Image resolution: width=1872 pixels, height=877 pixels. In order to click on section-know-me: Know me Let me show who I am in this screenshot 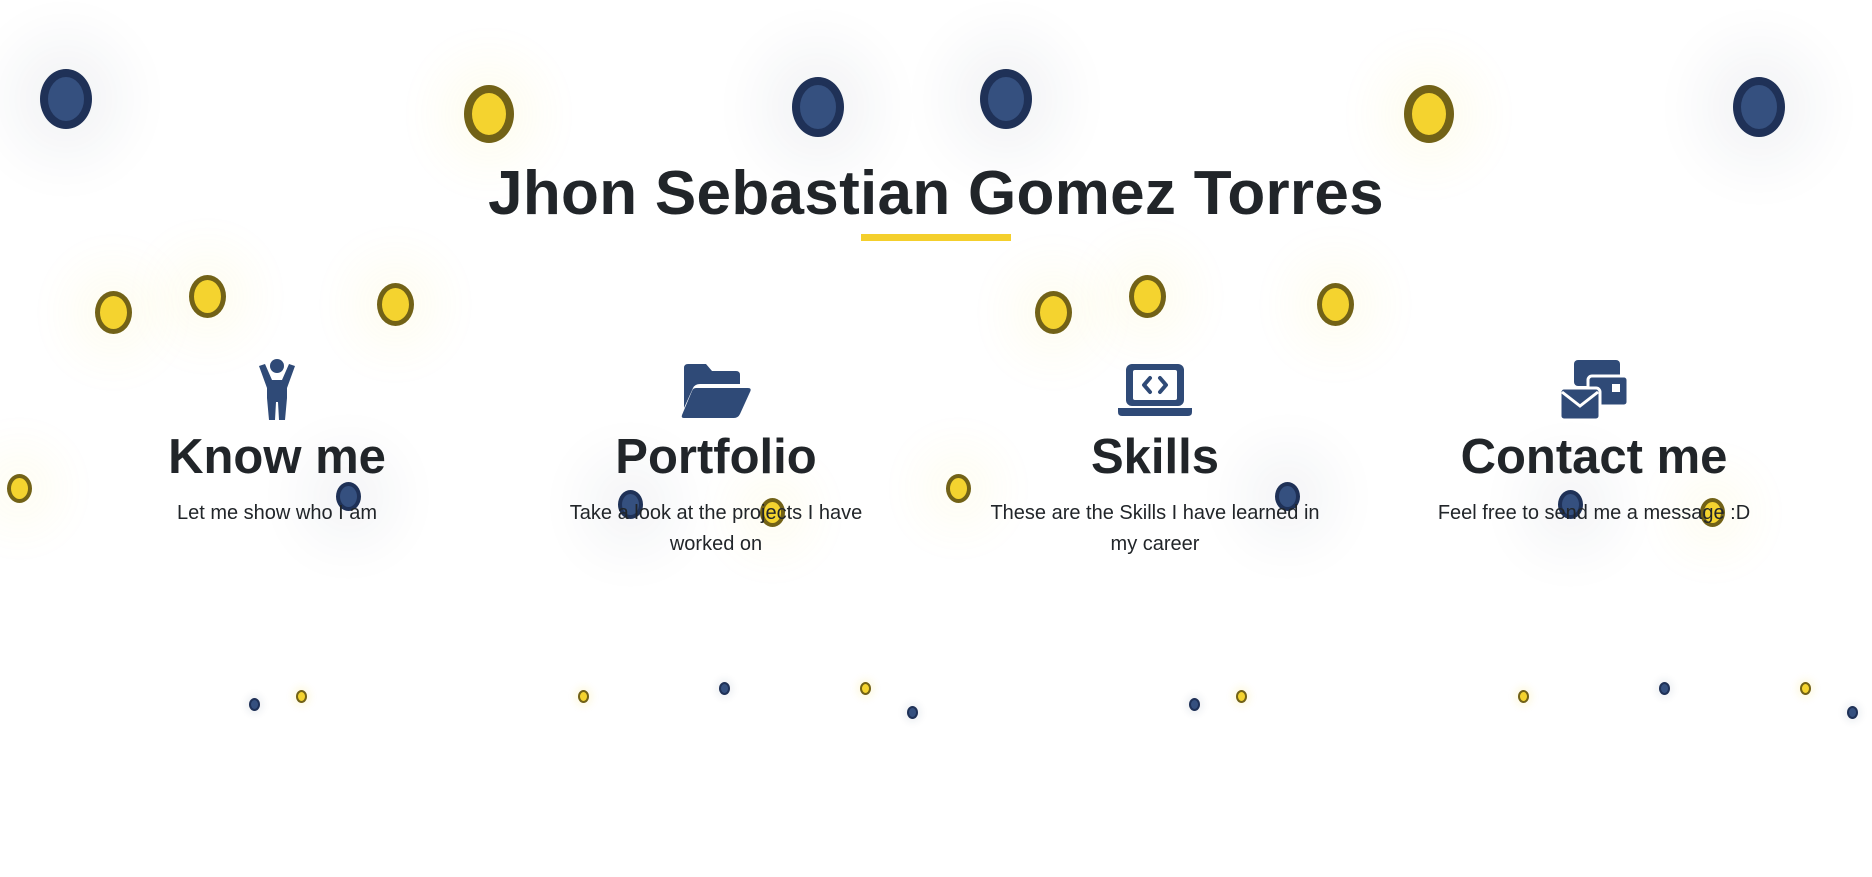, I will do `click(277, 443)`.